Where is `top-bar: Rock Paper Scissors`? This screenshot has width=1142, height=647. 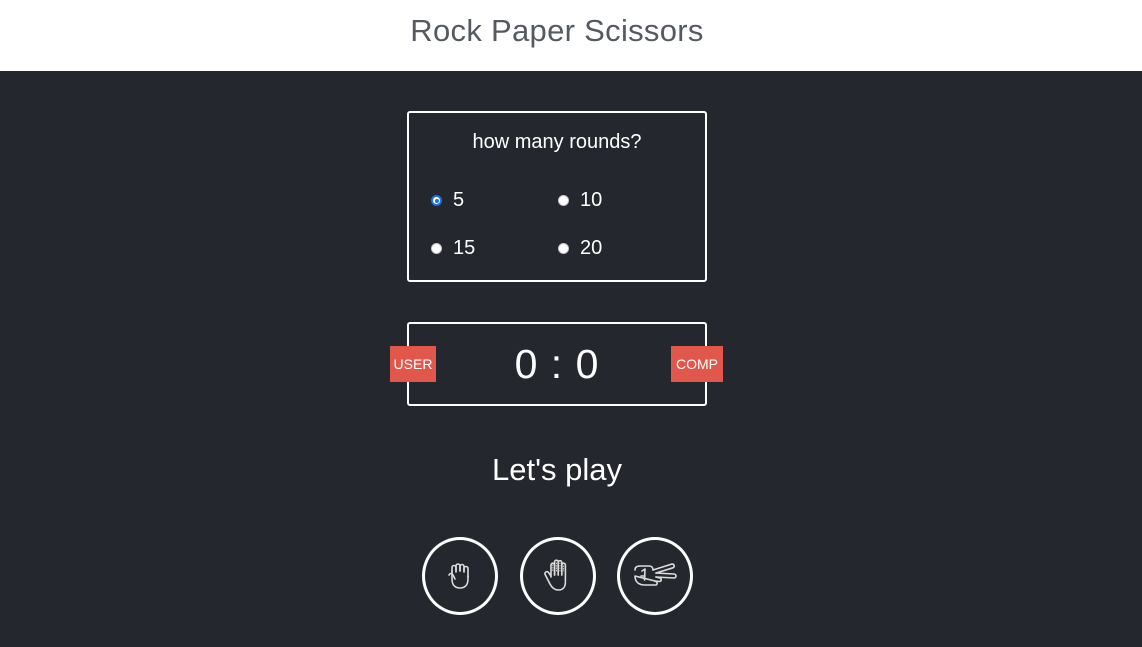 top-bar: Rock Paper Scissors is located at coordinates (571, 35).